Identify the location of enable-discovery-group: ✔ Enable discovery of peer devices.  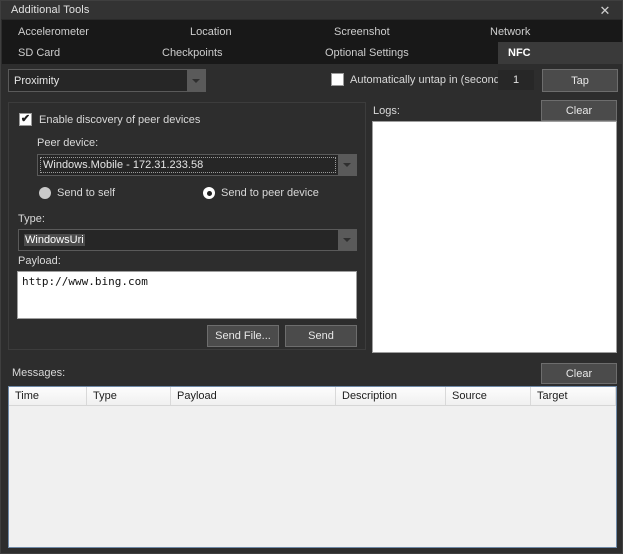
(109, 119).